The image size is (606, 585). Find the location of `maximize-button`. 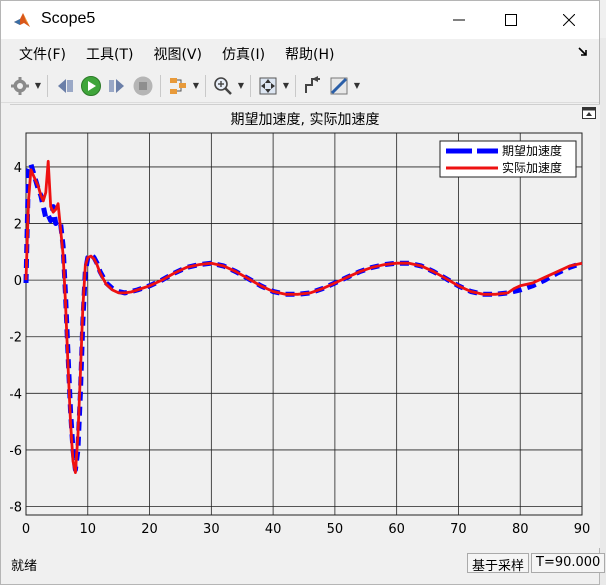

maximize-button is located at coordinates (511, 20).